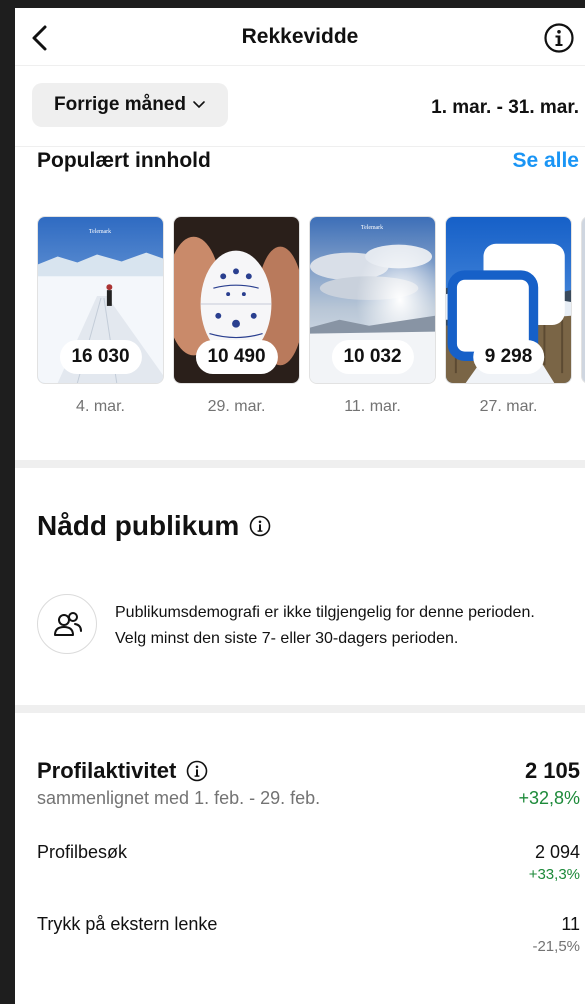  I want to click on metric-label-external-link: Trykk på ekstern lenke, so click(127, 924).